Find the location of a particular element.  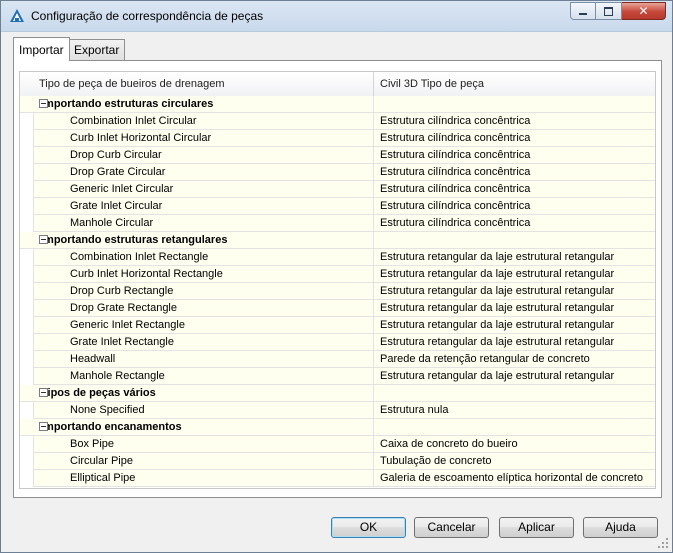

minimize-button is located at coordinates (583, 11).